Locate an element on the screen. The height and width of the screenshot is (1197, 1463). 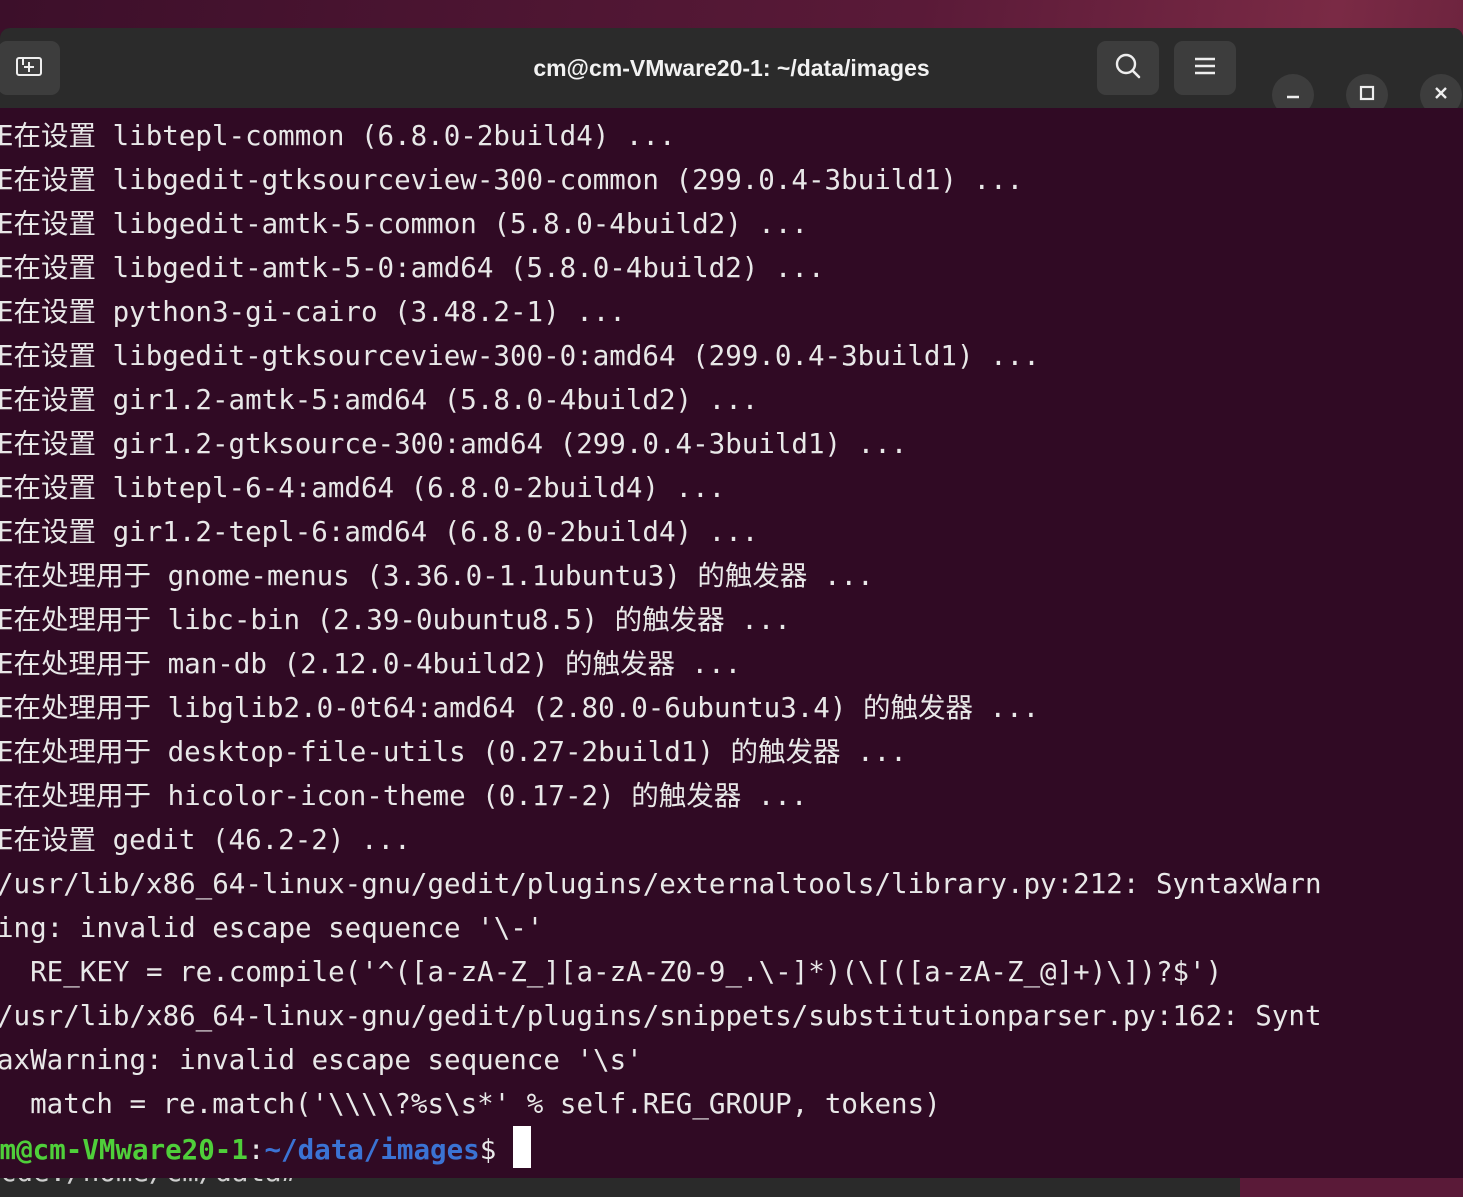
shell-prompt-line: cm@cm-VMware20-1:~/data/images$ is located at coordinates (265, 1148).